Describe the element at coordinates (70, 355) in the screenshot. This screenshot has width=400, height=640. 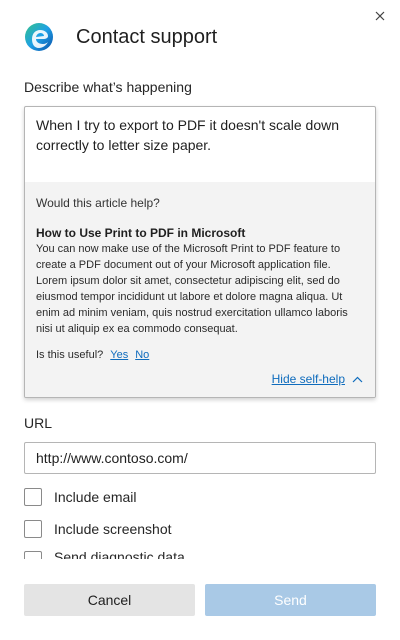
I see `usefulness-label: Is this useful?` at that location.